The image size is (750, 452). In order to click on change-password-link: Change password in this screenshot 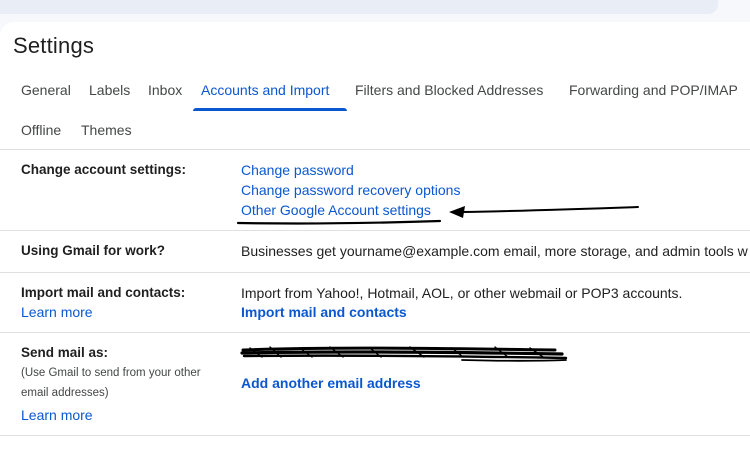, I will do `click(297, 170)`.